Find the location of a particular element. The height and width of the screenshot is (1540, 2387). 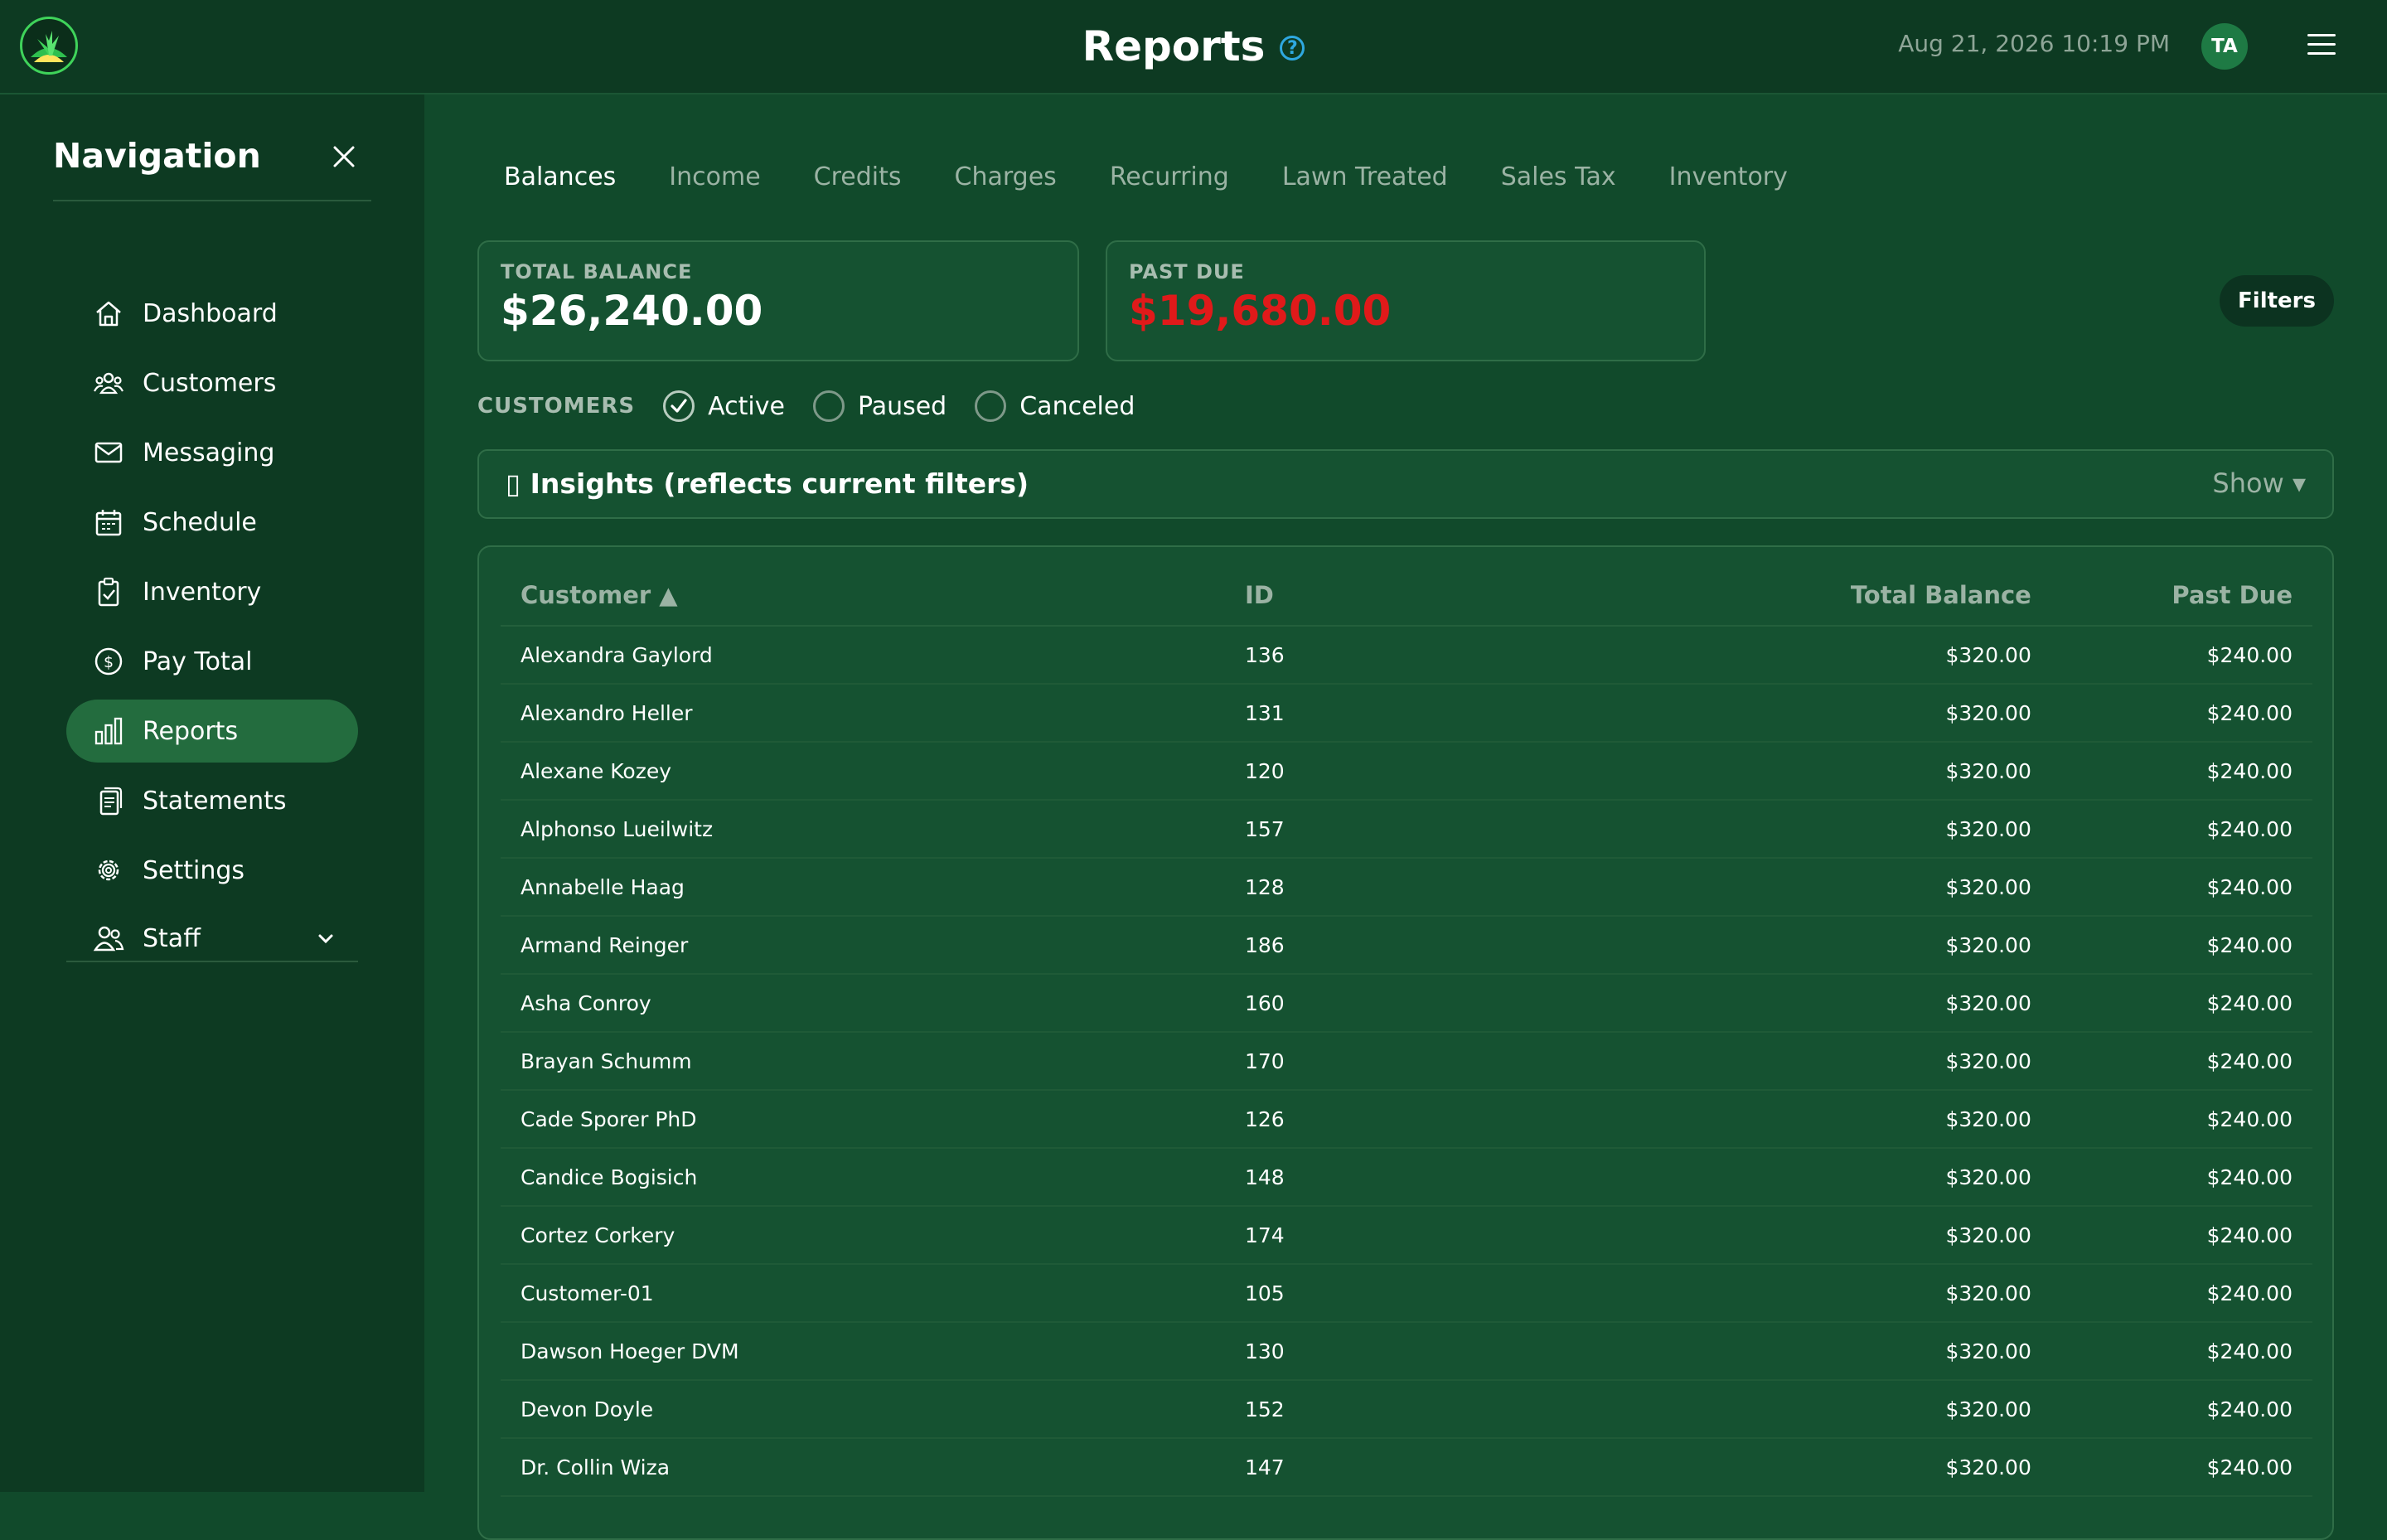

table-row: Asha Conroy 160 $320.00 $240.00 is located at coordinates (1406, 1003).